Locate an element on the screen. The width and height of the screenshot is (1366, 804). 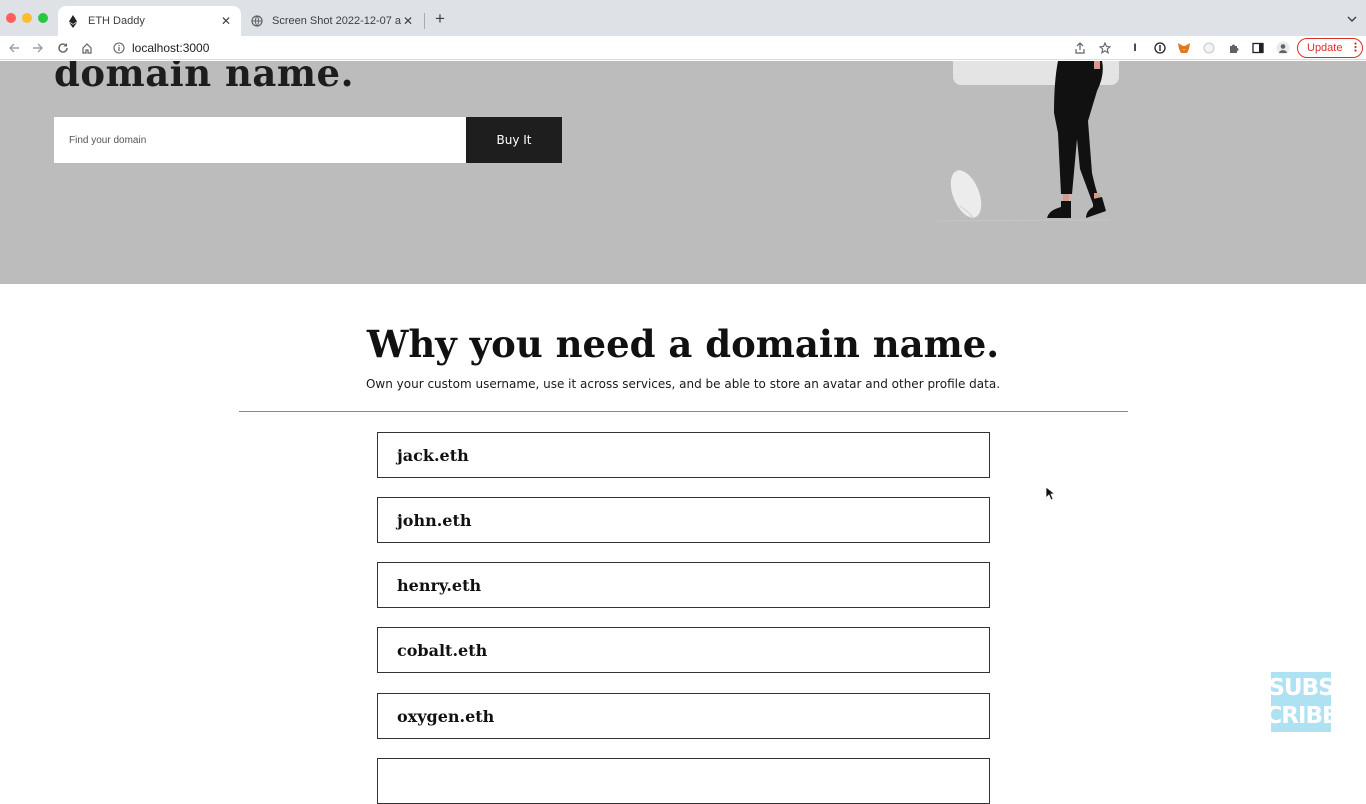
tab-screenshot: Screen Shot 2022-12-07 at 10 ✕ is located at coordinates (332, 21).